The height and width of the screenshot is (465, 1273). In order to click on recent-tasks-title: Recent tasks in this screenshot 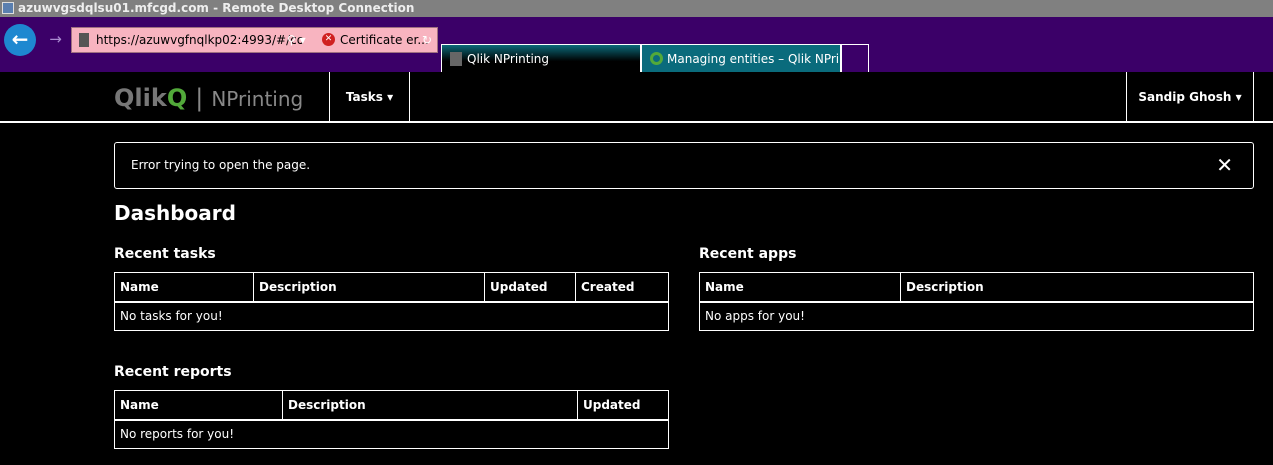, I will do `click(165, 254)`.